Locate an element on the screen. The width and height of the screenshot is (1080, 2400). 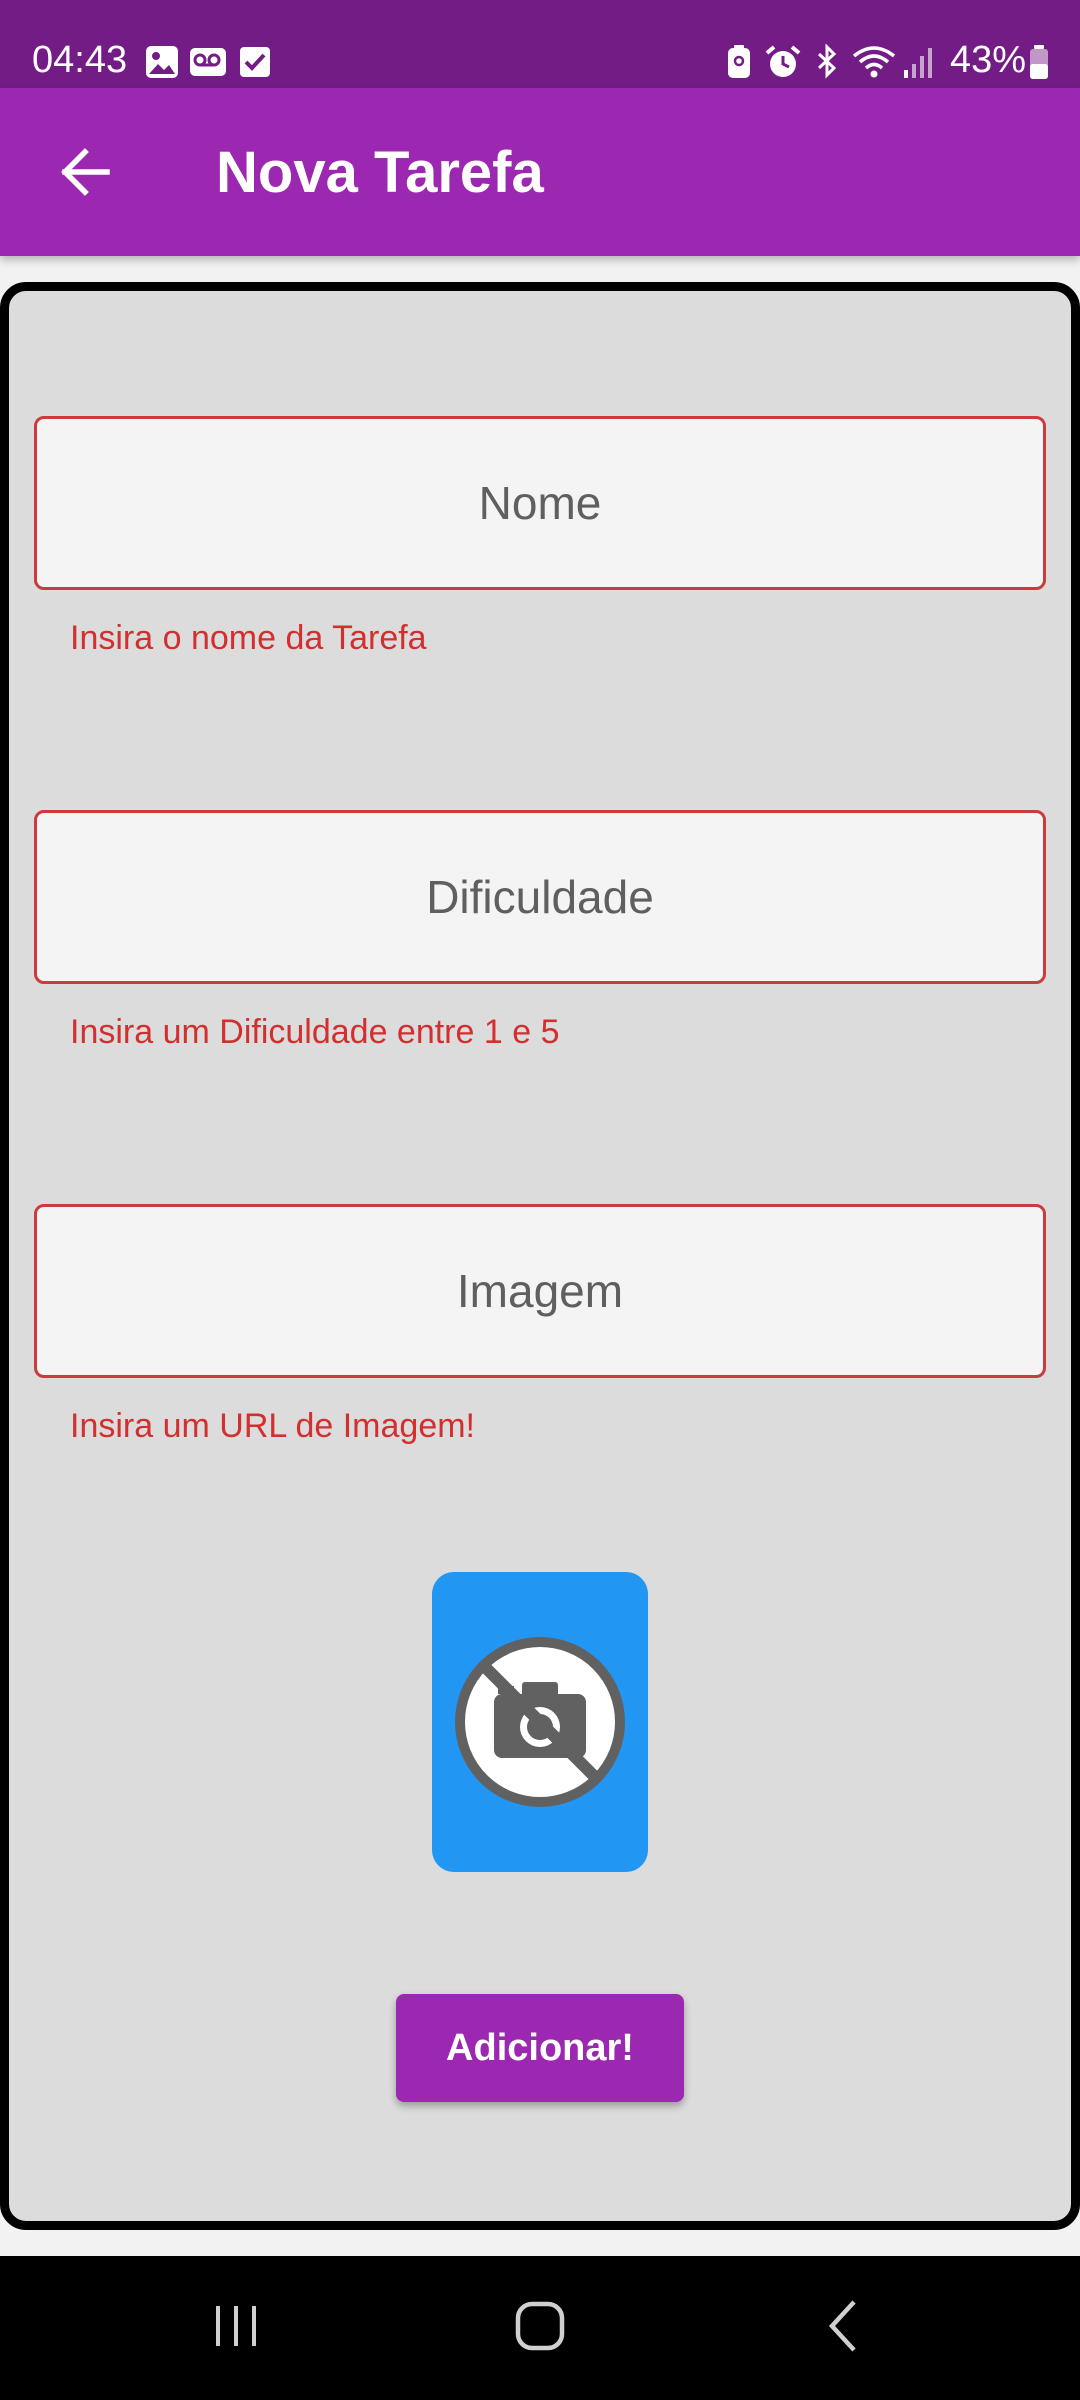
home-icon is located at coordinates (540, 2326).